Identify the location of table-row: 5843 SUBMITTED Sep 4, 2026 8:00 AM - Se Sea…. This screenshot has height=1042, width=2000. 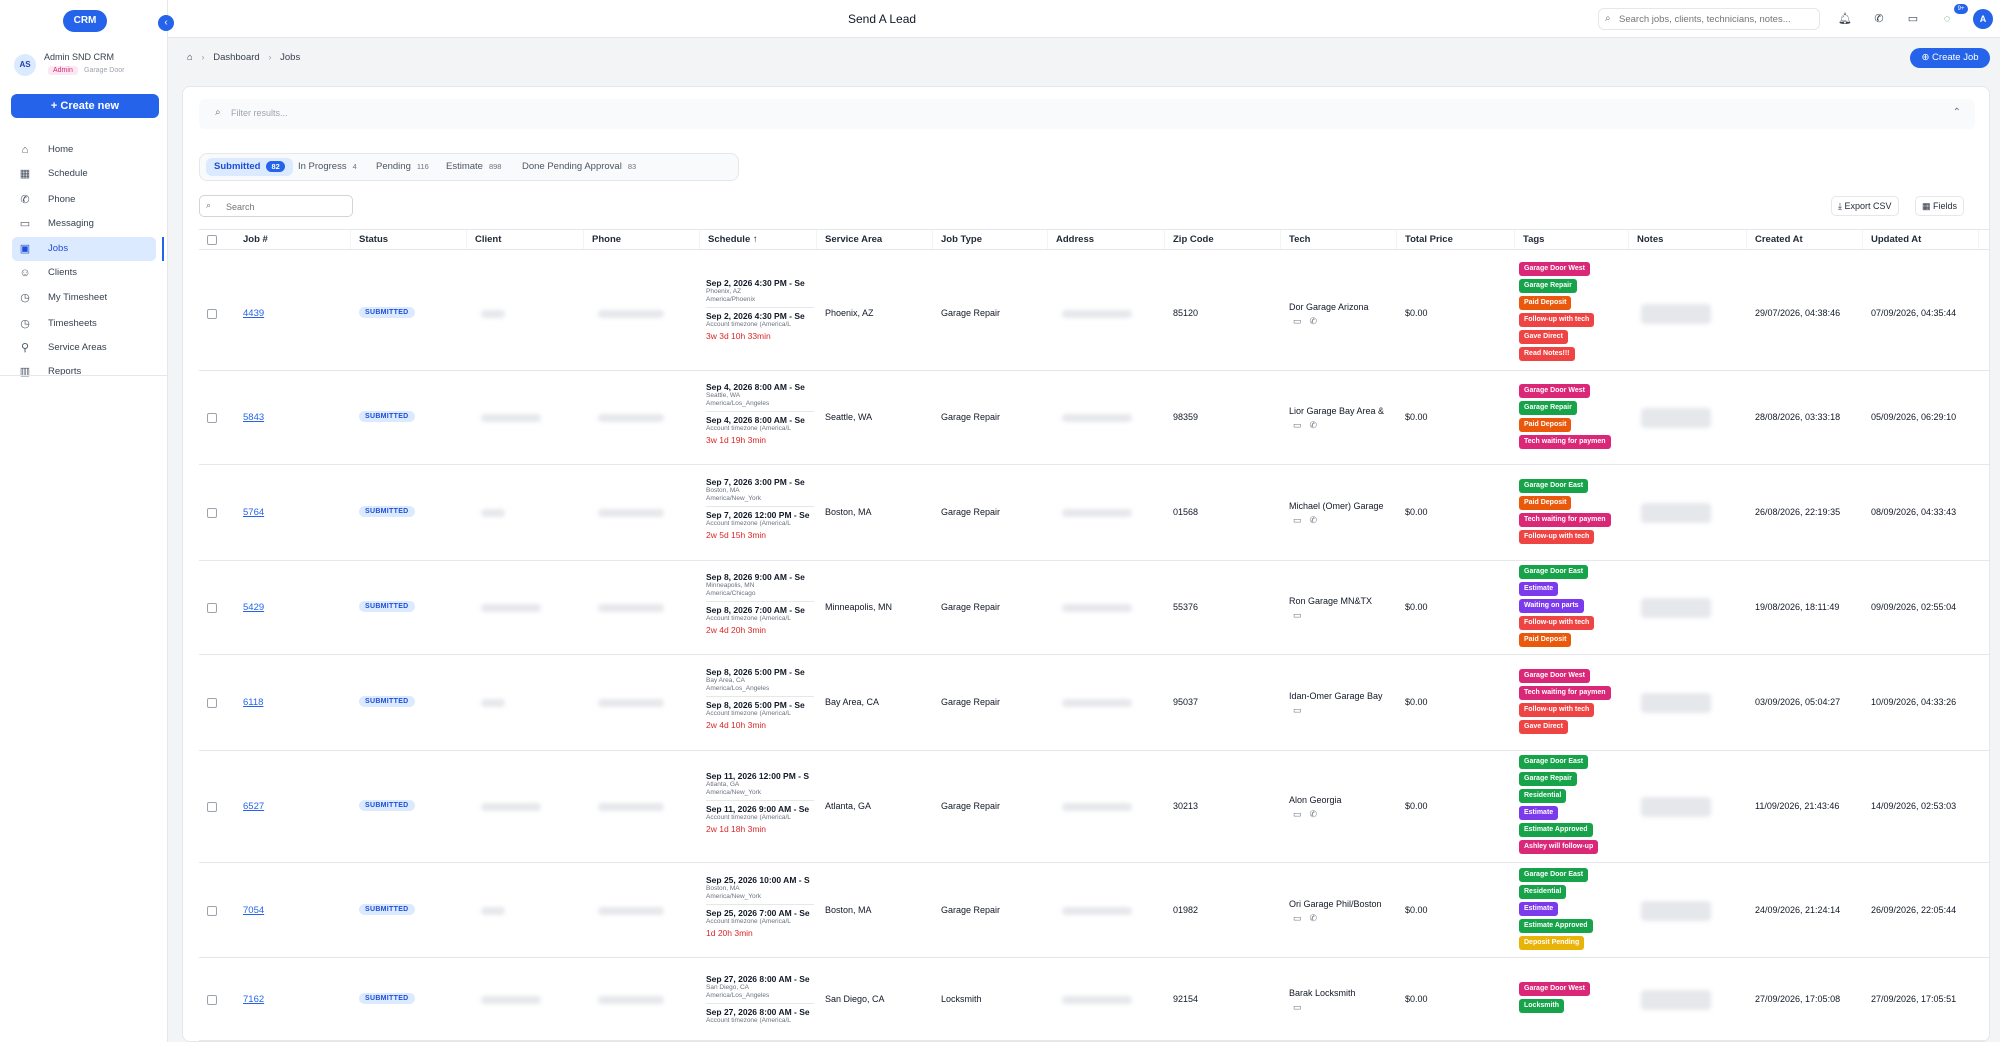
(1094, 418).